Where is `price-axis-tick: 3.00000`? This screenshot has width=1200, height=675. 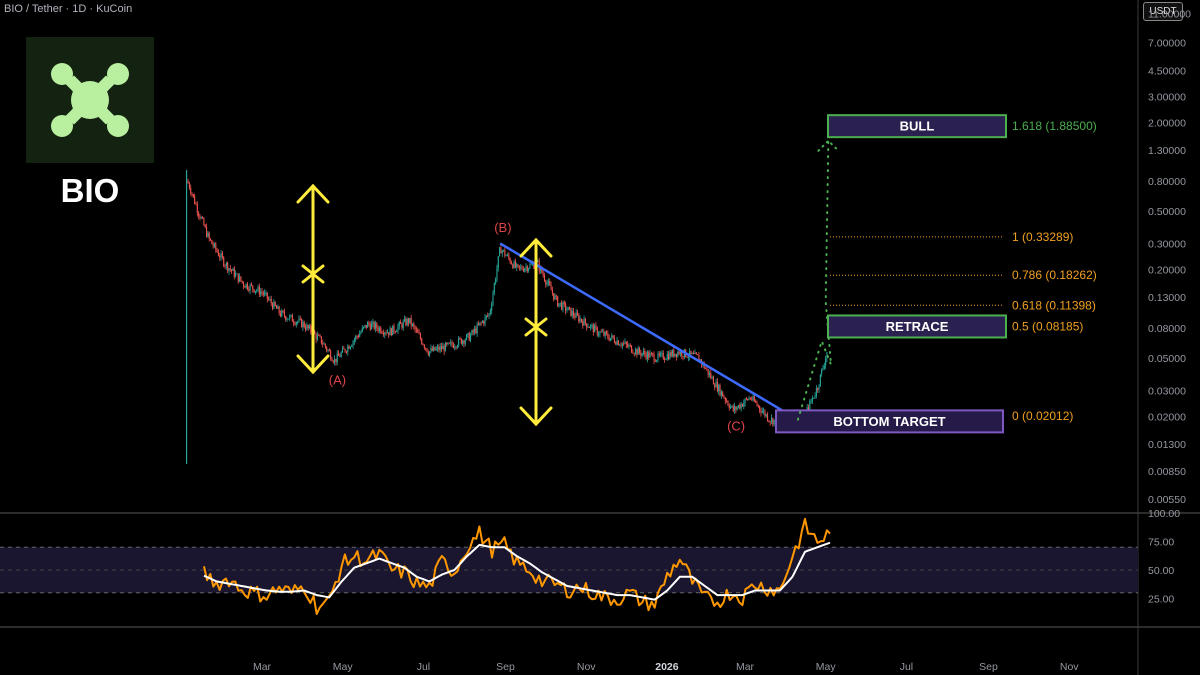
price-axis-tick: 3.00000 is located at coordinates (1167, 98).